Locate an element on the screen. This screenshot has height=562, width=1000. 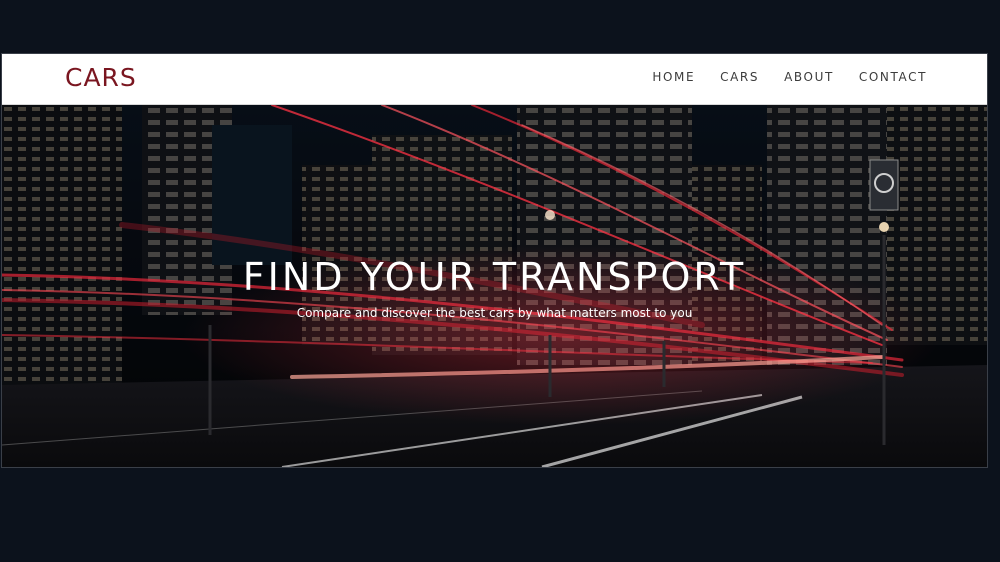
top-navbar: CARS HOME CARS ABOUT CONTACT is located at coordinates (494, 79).